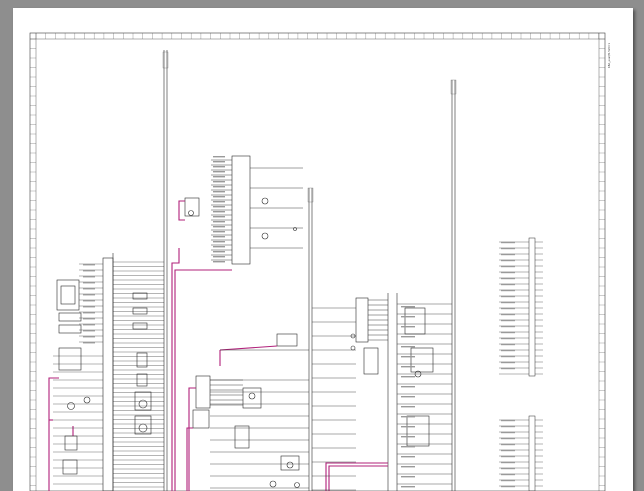 This screenshot has width=644, height=491. What do you see at coordinates (532, 307) in the screenshot?
I see `terminal-strip-upper` at bounding box center [532, 307].